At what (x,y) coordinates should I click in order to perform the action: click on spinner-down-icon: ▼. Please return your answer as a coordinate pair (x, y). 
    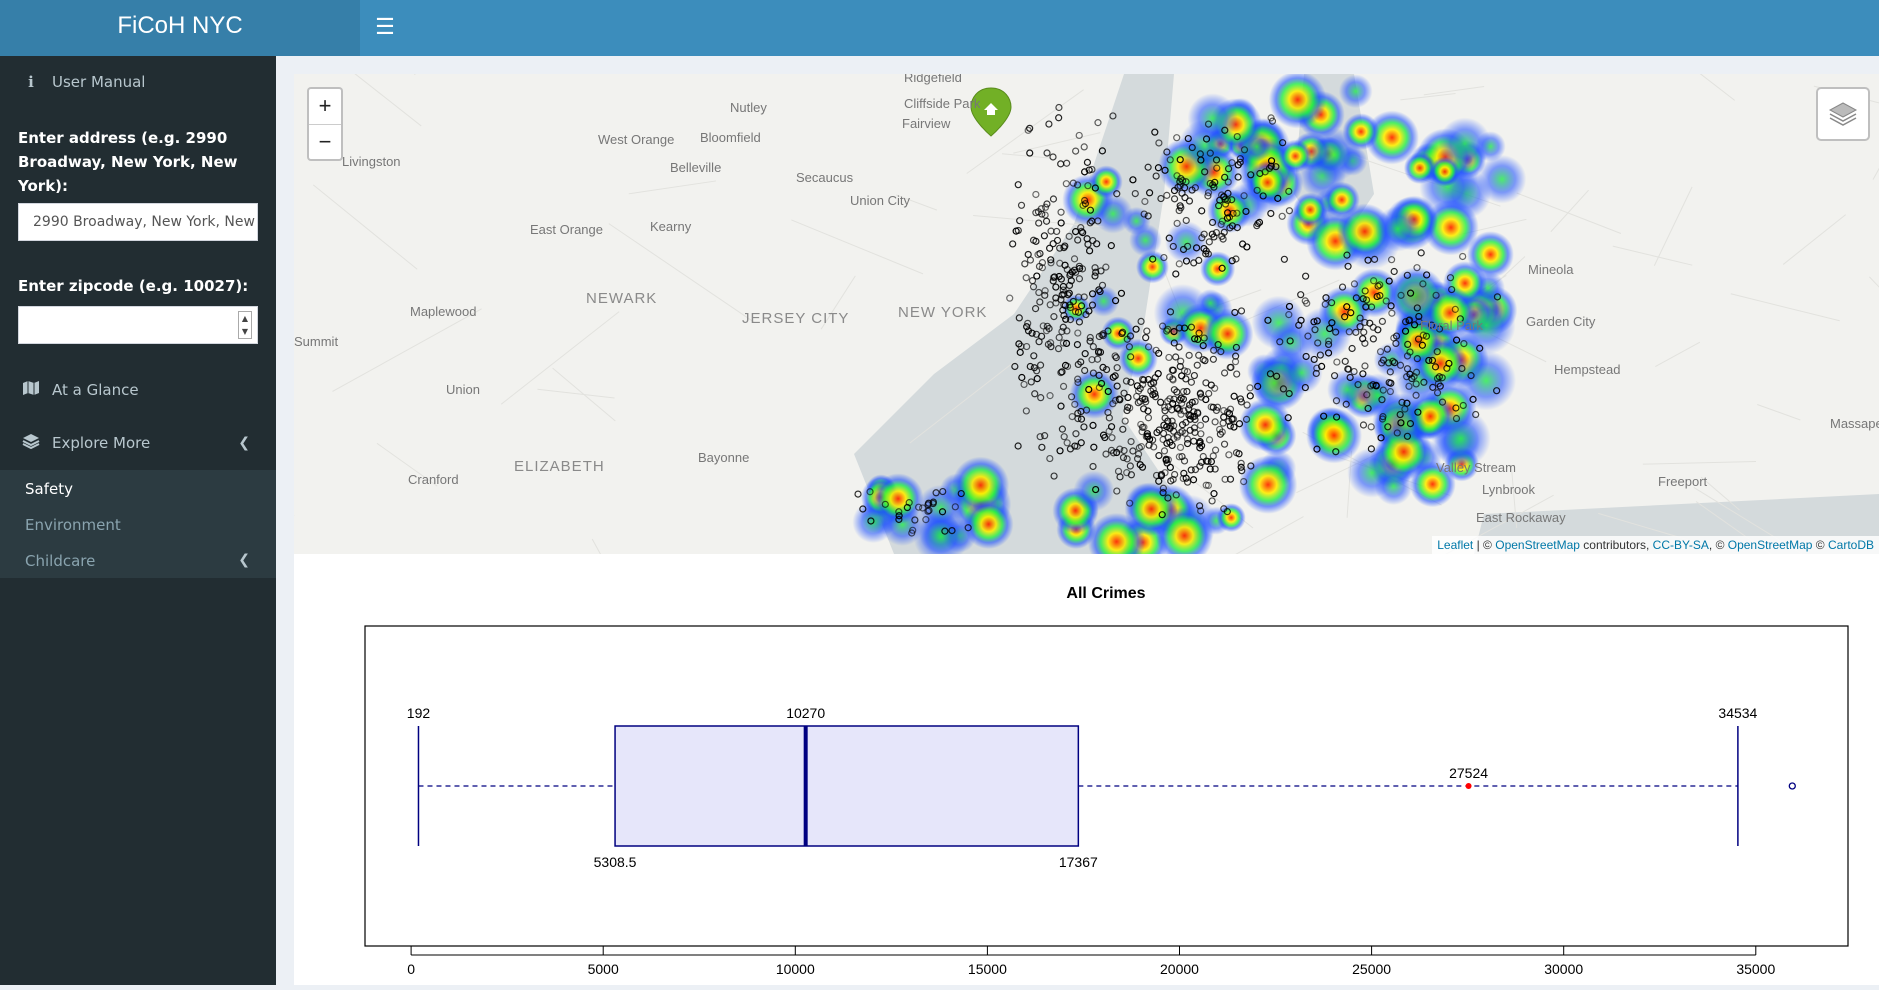
    Looking at the image, I should click on (245, 331).